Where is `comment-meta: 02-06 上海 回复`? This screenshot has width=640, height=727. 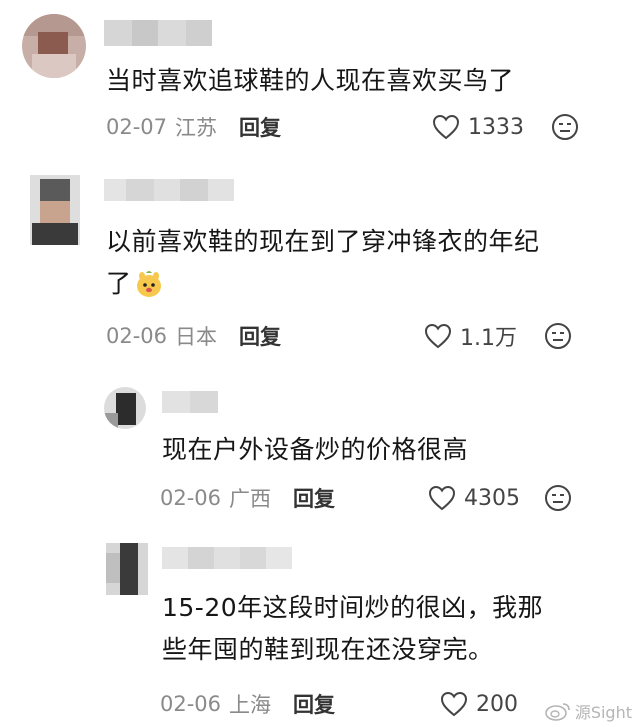 comment-meta: 02-06 上海 回复 is located at coordinates (247, 704).